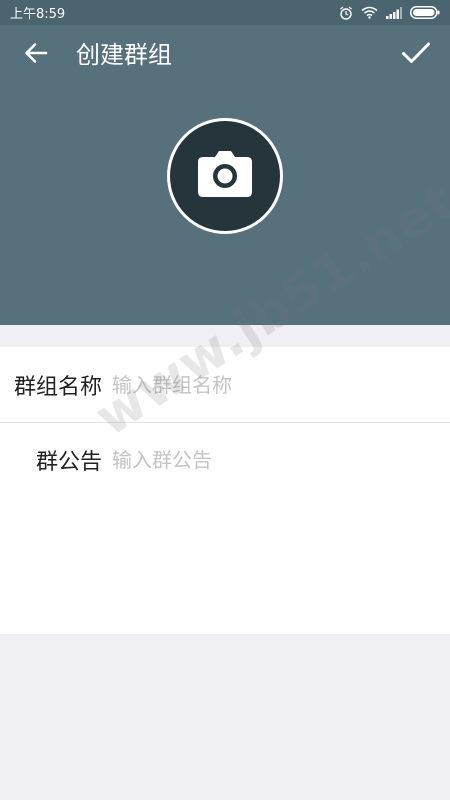  Describe the element at coordinates (394, 12) in the screenshot. I see `signal-icon` at that location.